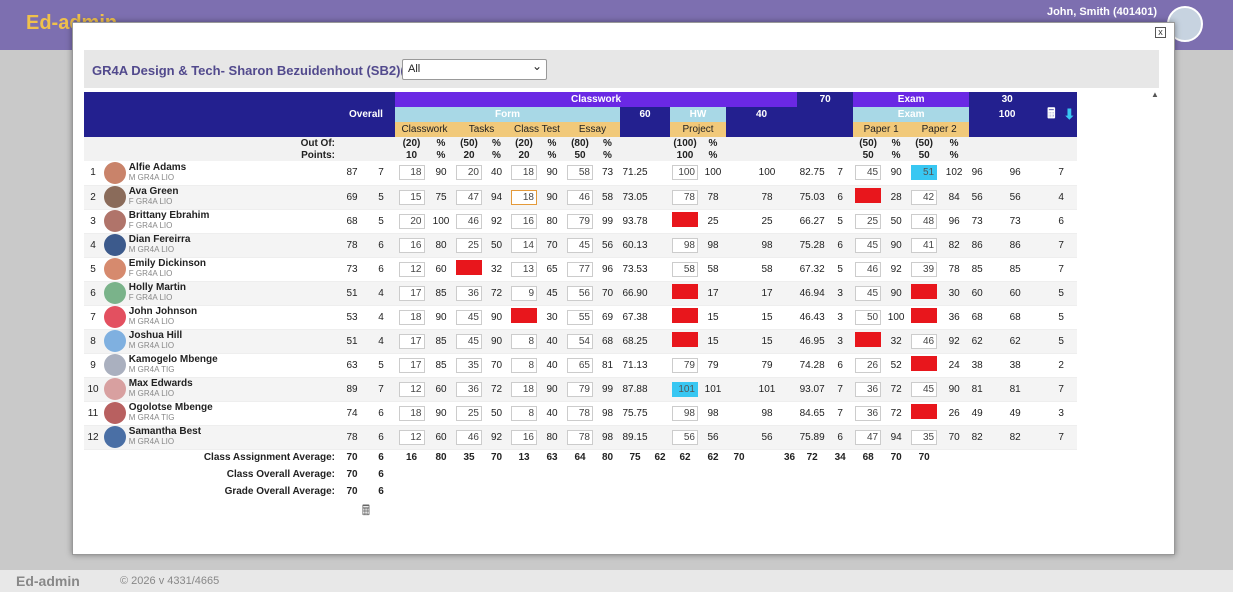 The height and width of the screenshot is (592, 1233). Describe the element at coordinates (868, 365) in the screenshot. I see `score-input: 26` at that location.